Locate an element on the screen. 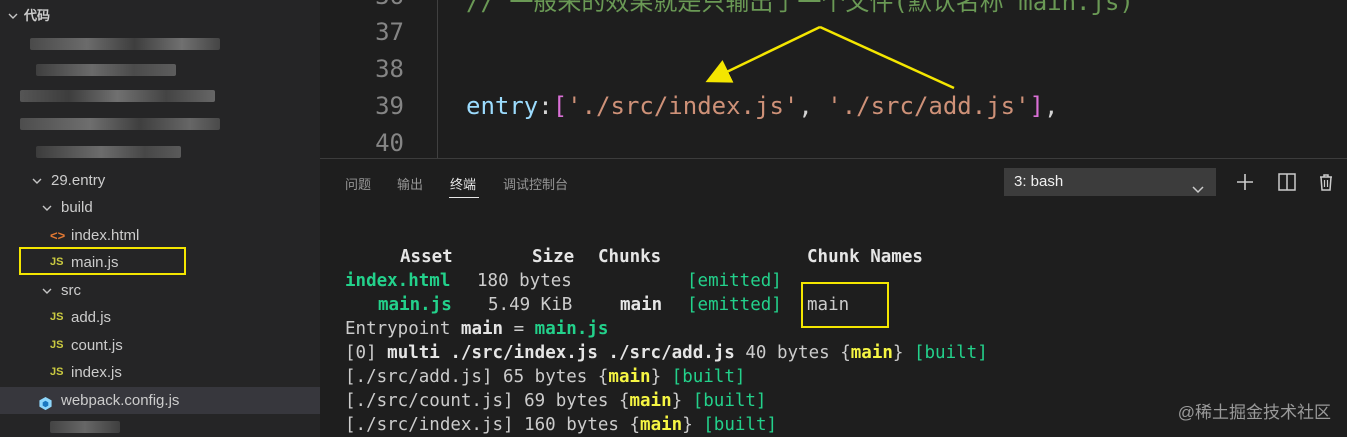 The image size is (1347, 437). tab-debug-console: 调试控制台 is located at coordinates (535, 183).